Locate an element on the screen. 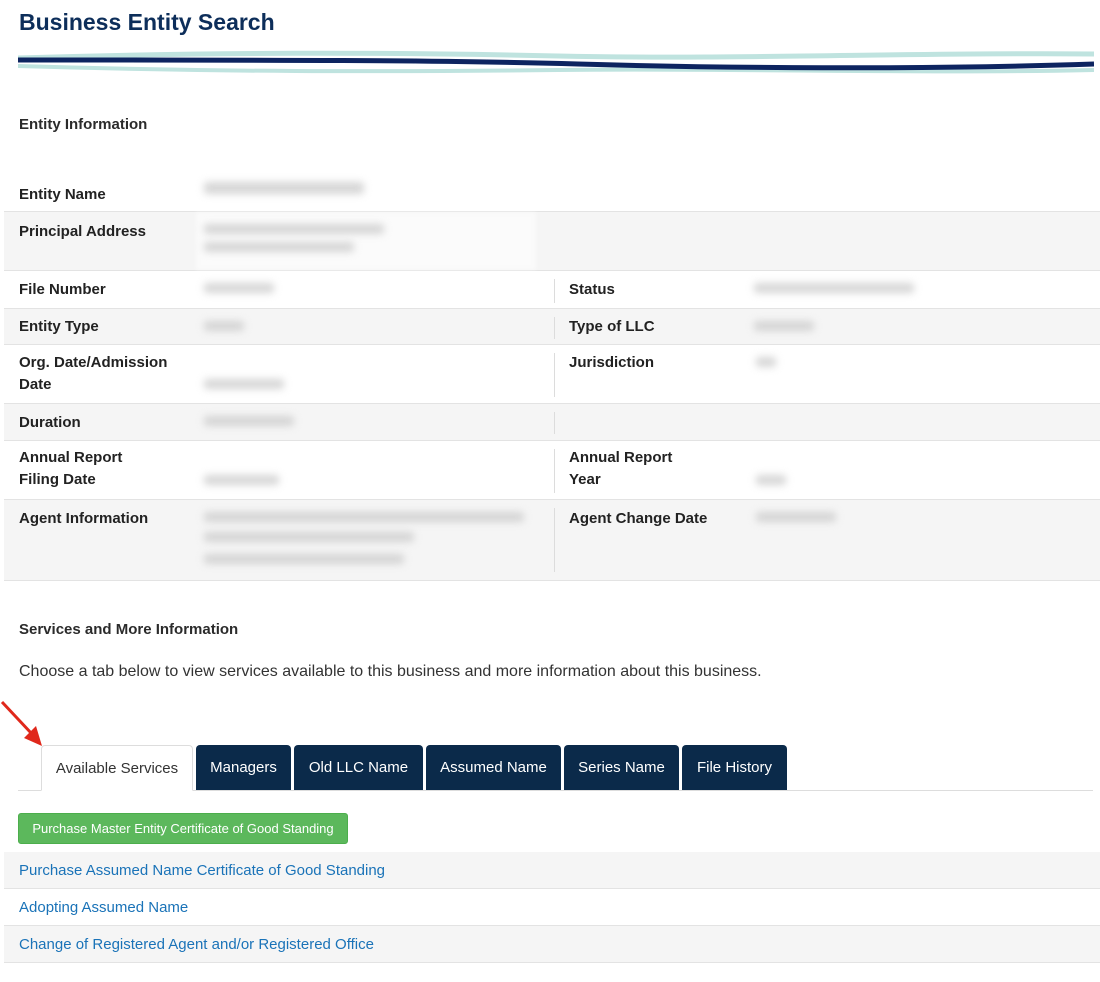  tab-assumed-name: Assumed Name is located at coordinates (493, 767).